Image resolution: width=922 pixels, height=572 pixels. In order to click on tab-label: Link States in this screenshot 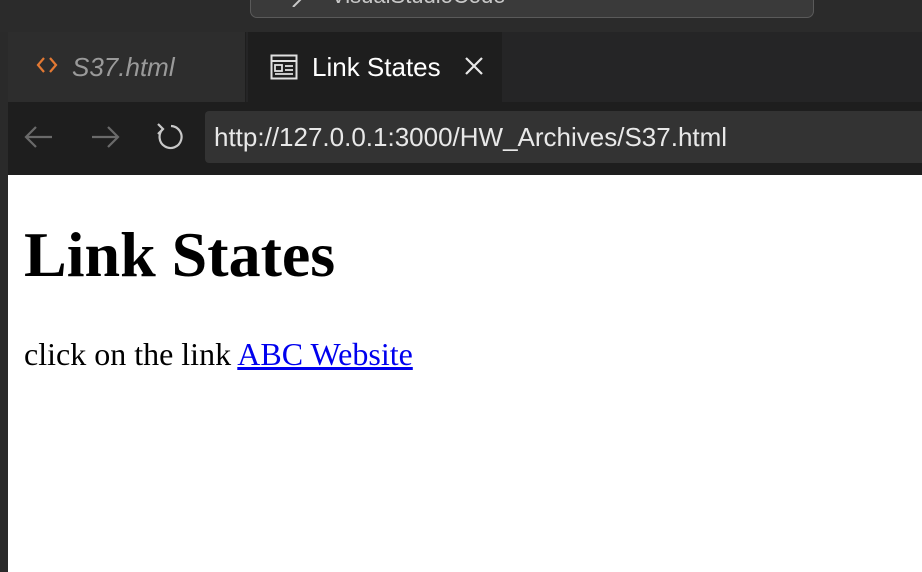, I will do `click(376, 67)`.